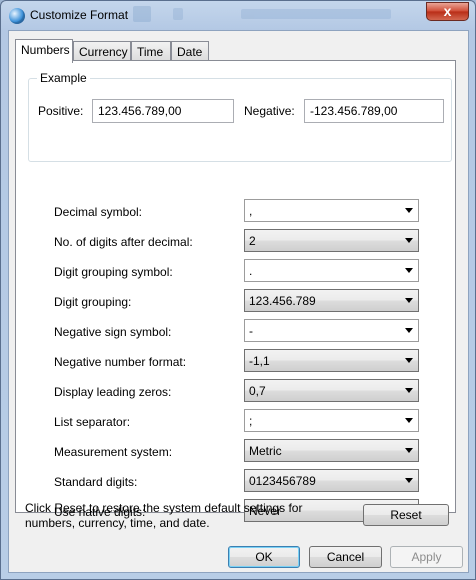  Describe the element at coordinates (257, 391) in the screenshot. I see `display-leading-zeros-value: 0,7` at that location.